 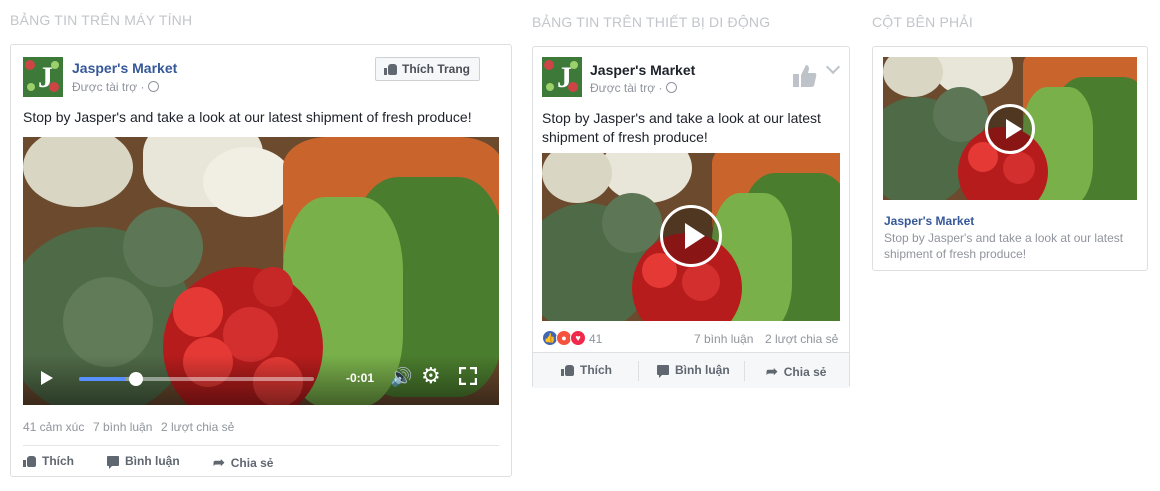 I want to click on like-page-button: Thích Trang, so click(x=427, y=69).